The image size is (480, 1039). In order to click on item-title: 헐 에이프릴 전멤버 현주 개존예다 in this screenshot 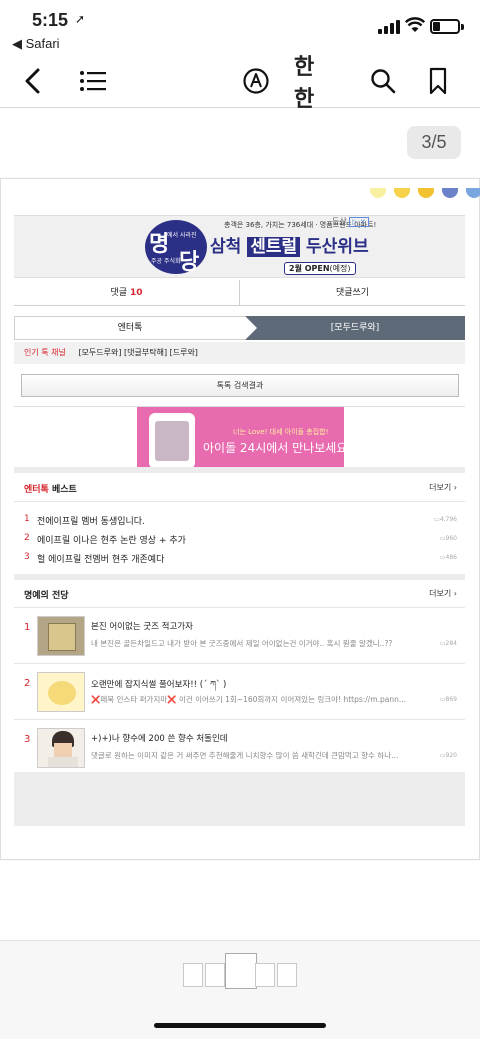, I will do `click(100, 558)`.